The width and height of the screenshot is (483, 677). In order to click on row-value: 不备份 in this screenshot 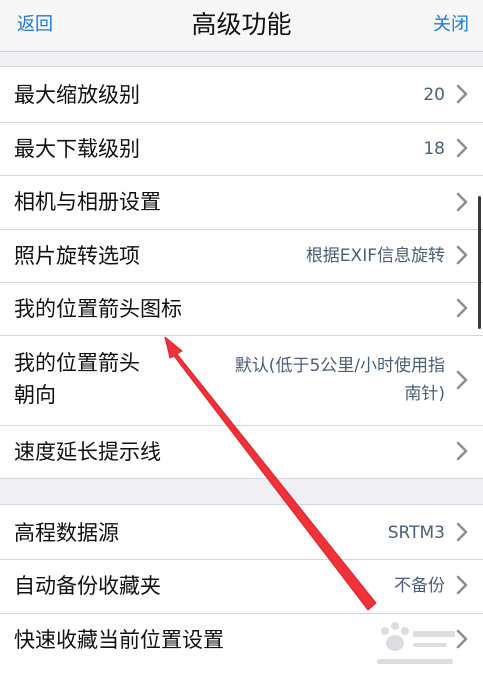, I will do `click(419, 586)`.